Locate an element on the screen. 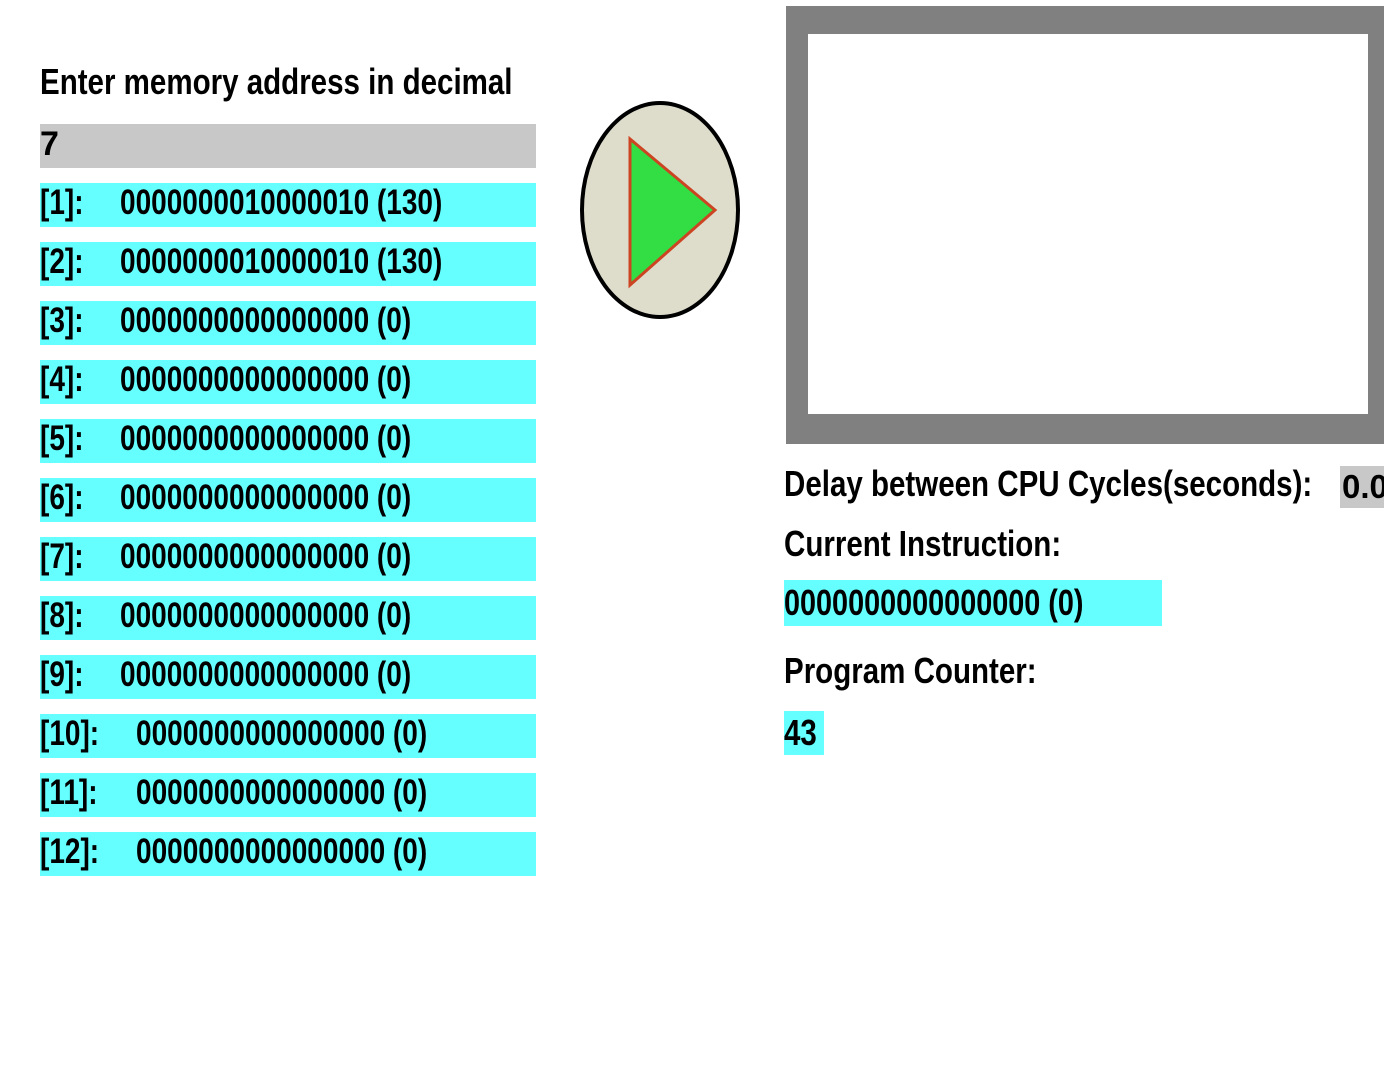  memory-row-index: [12]: is located at coordinates (70, 851).